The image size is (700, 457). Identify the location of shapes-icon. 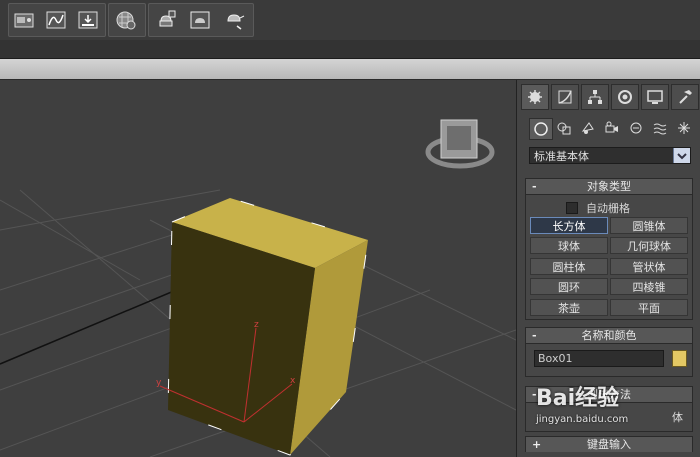
(564, 128).